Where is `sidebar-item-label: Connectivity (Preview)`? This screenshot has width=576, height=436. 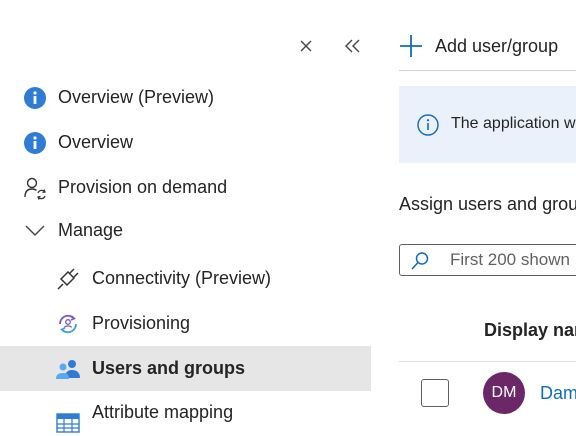 sidebar-item-label: Connectivity (Preview) is located at coordinates (182, 278).